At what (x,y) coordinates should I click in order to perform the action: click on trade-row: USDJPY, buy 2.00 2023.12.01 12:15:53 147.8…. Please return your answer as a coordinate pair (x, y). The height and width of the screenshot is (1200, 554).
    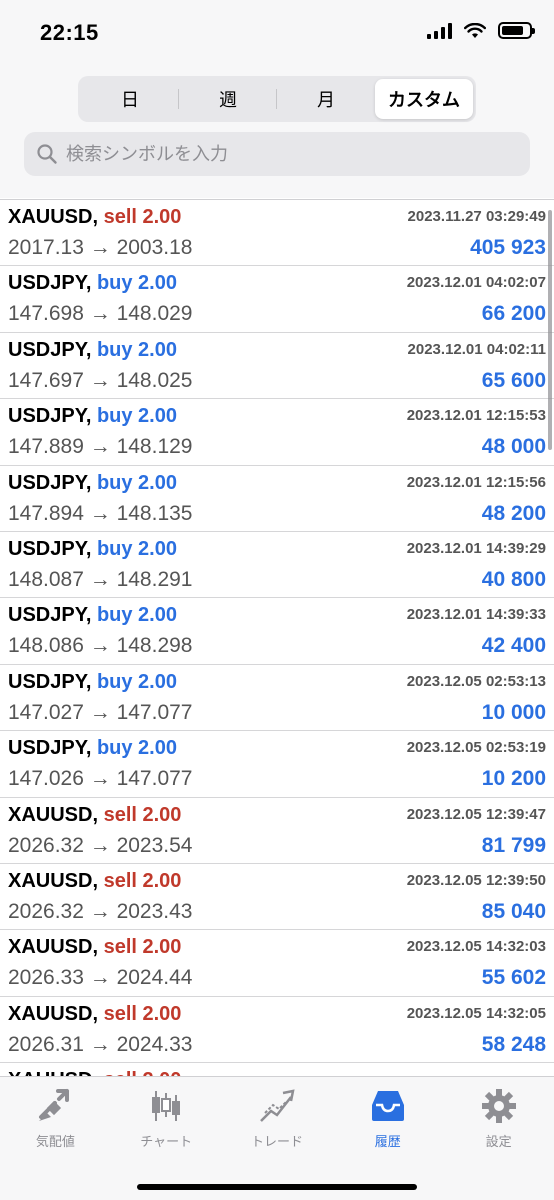
    Looking at the image, I should click on (277, 432).